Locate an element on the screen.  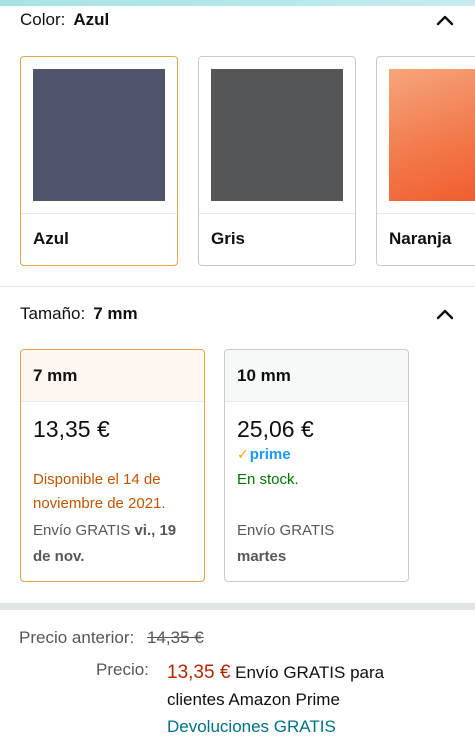
free-returns-link: Devoluciones GRATIS is located at coordinates (275, 726).